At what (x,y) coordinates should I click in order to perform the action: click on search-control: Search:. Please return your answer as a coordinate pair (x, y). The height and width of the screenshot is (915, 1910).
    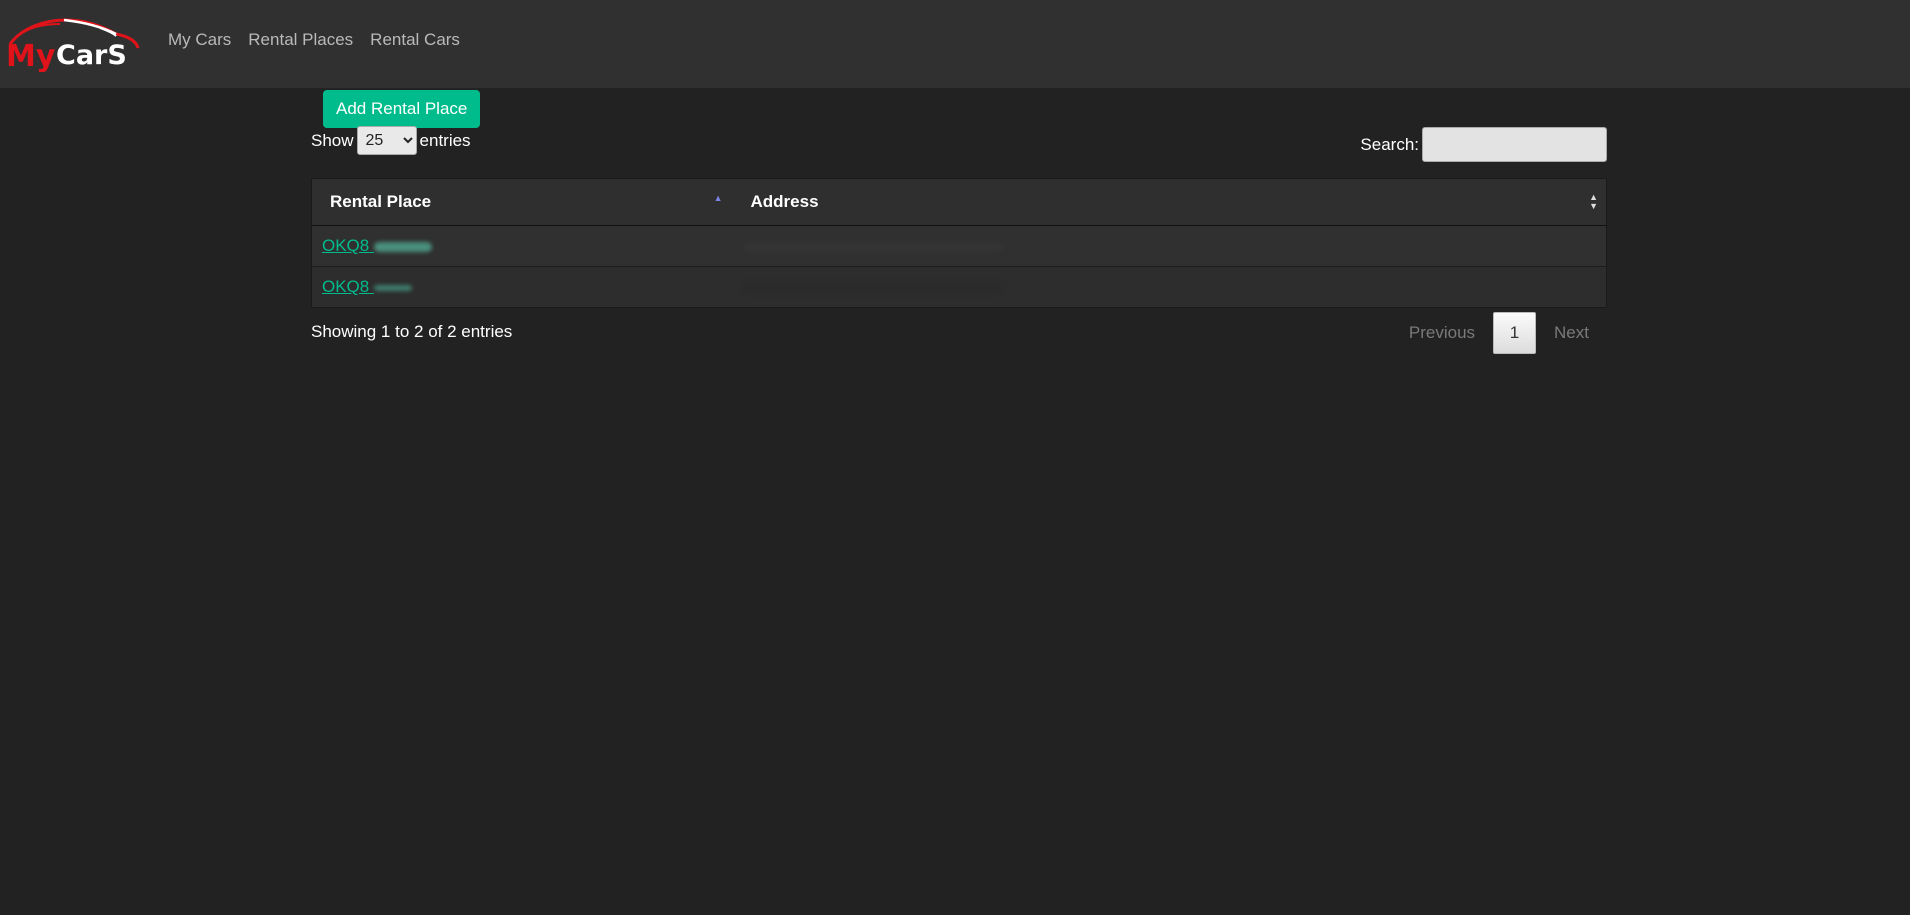
    Looking at the image, I should click on (1483, 144).